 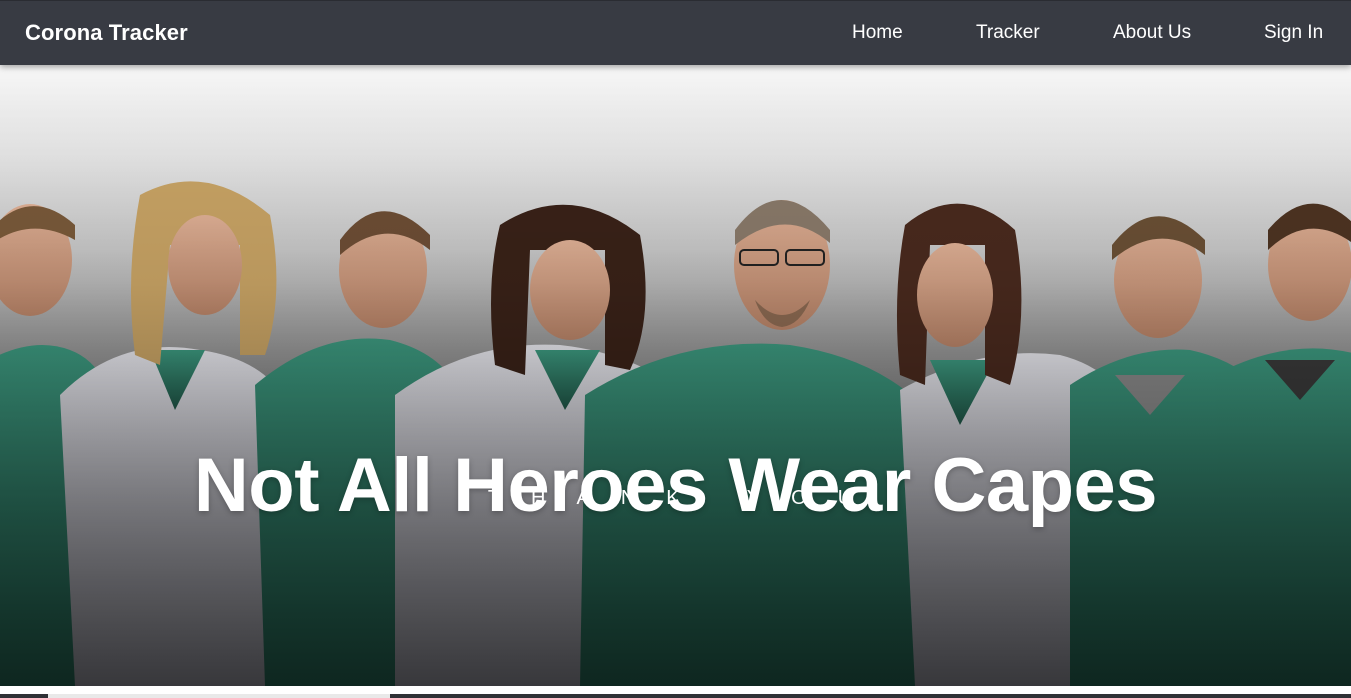 What do you see at coordinates (877, 33) in the screenshot?
I see `nav-link-home: Home` at bounding box center [877, 33].